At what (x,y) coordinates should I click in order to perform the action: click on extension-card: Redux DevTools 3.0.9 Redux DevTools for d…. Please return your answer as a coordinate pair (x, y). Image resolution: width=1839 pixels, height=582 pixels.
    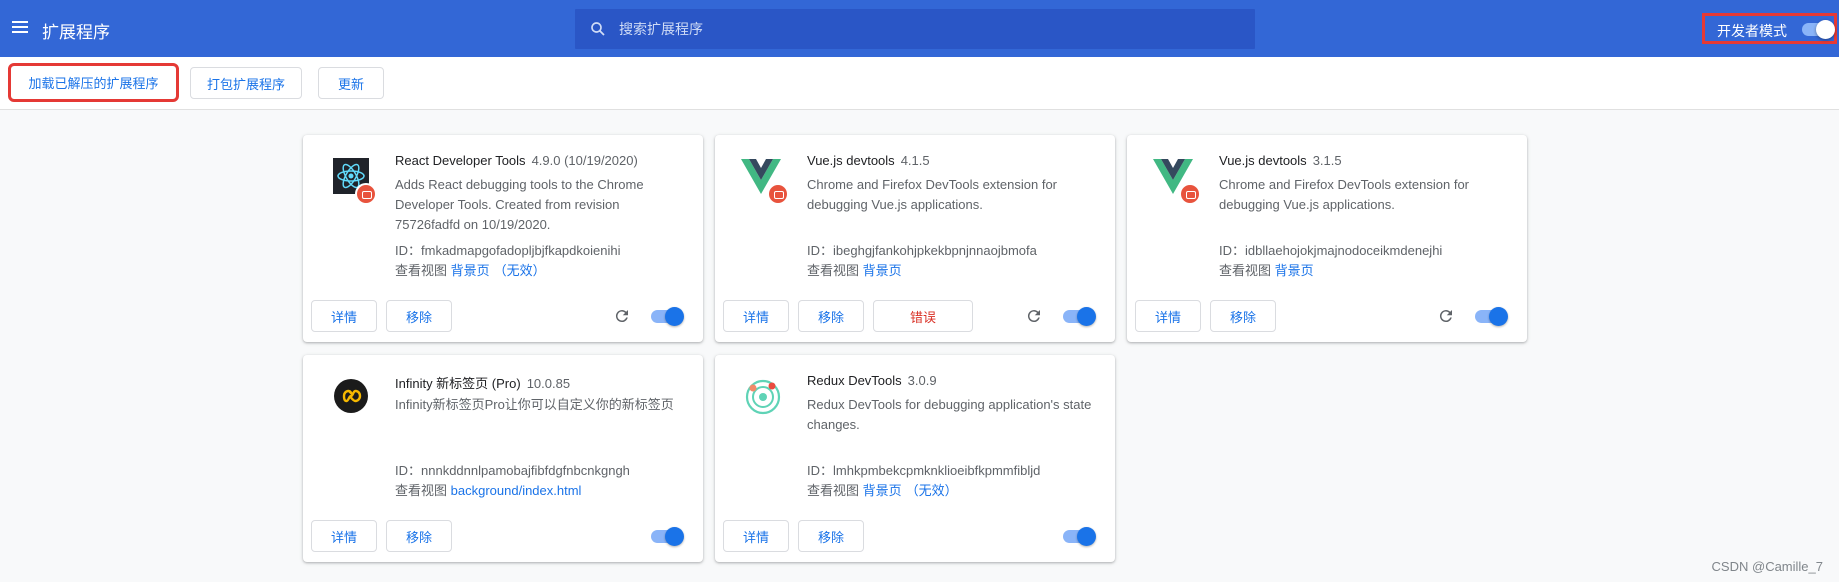
    Looking at the image, I should click on (915, 458).